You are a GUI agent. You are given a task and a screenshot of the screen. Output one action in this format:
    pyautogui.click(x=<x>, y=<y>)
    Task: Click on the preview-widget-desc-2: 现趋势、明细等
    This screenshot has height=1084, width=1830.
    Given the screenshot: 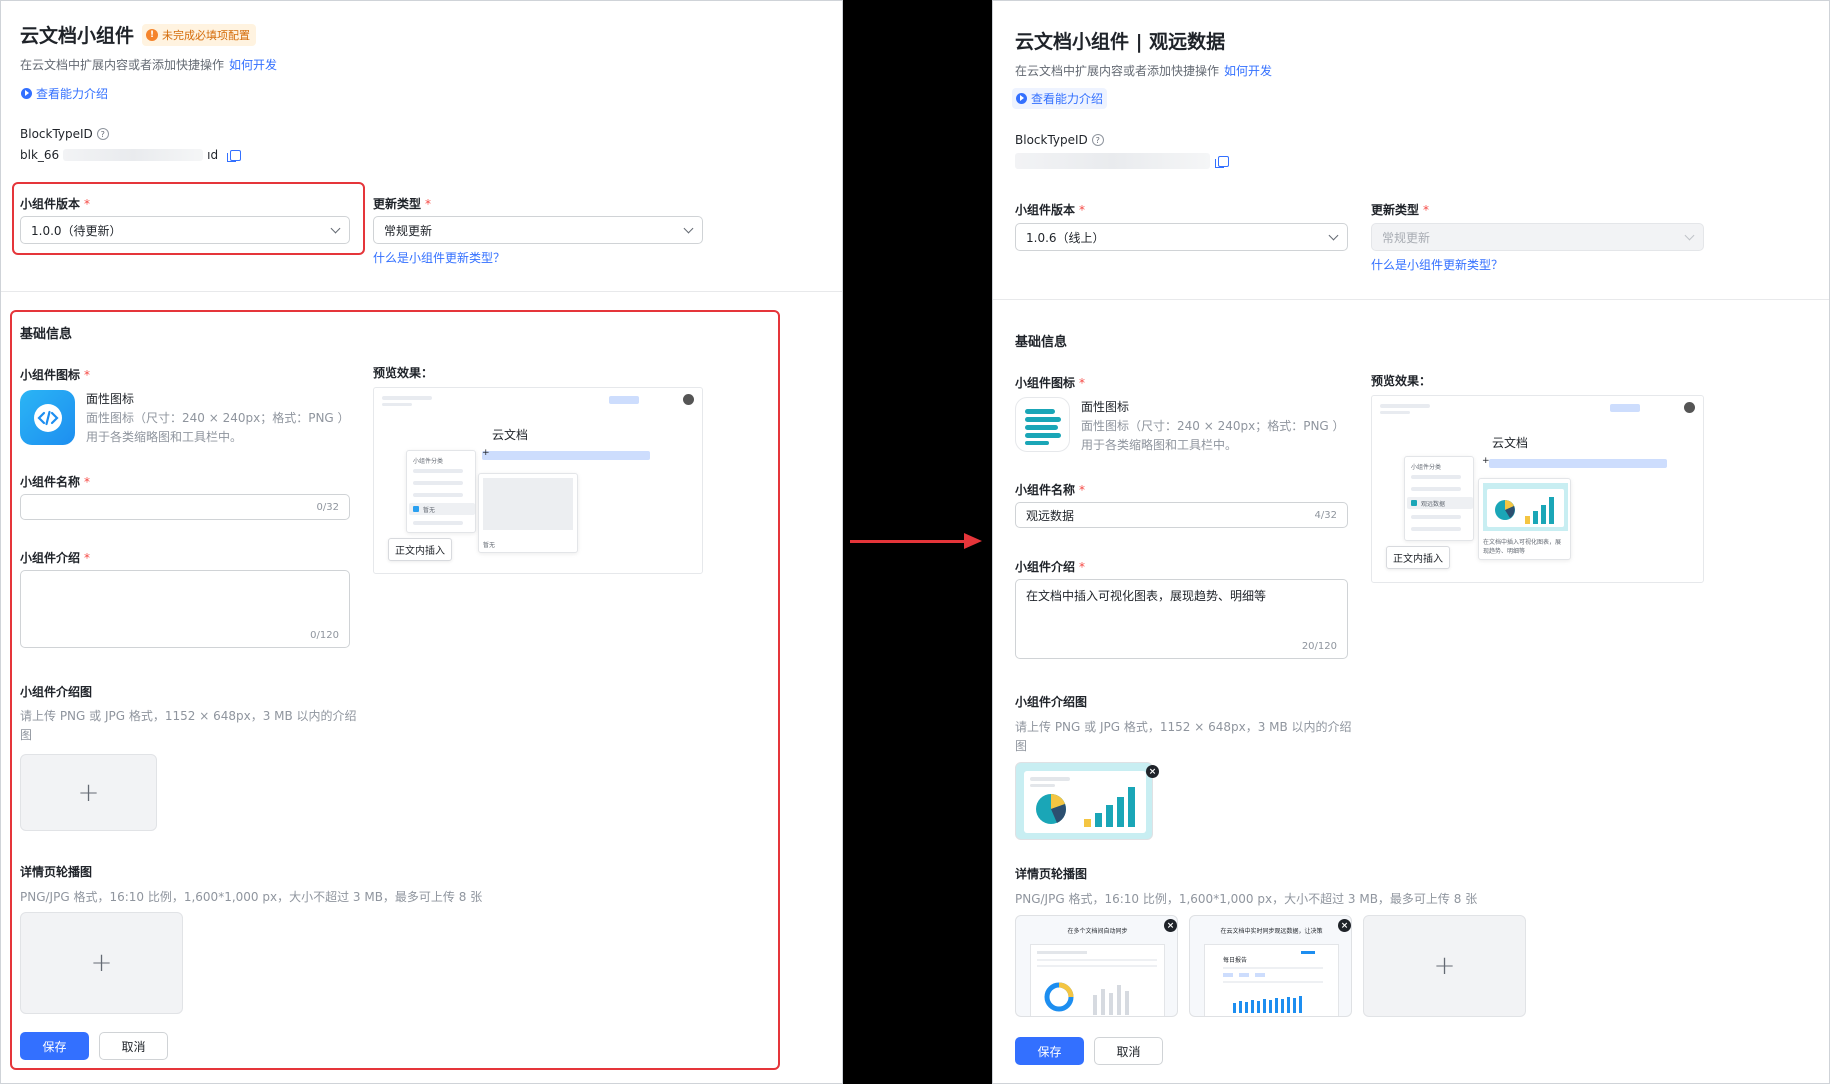 What is the action you would take?
    pyautogui.click(x=1504, y=551)
    